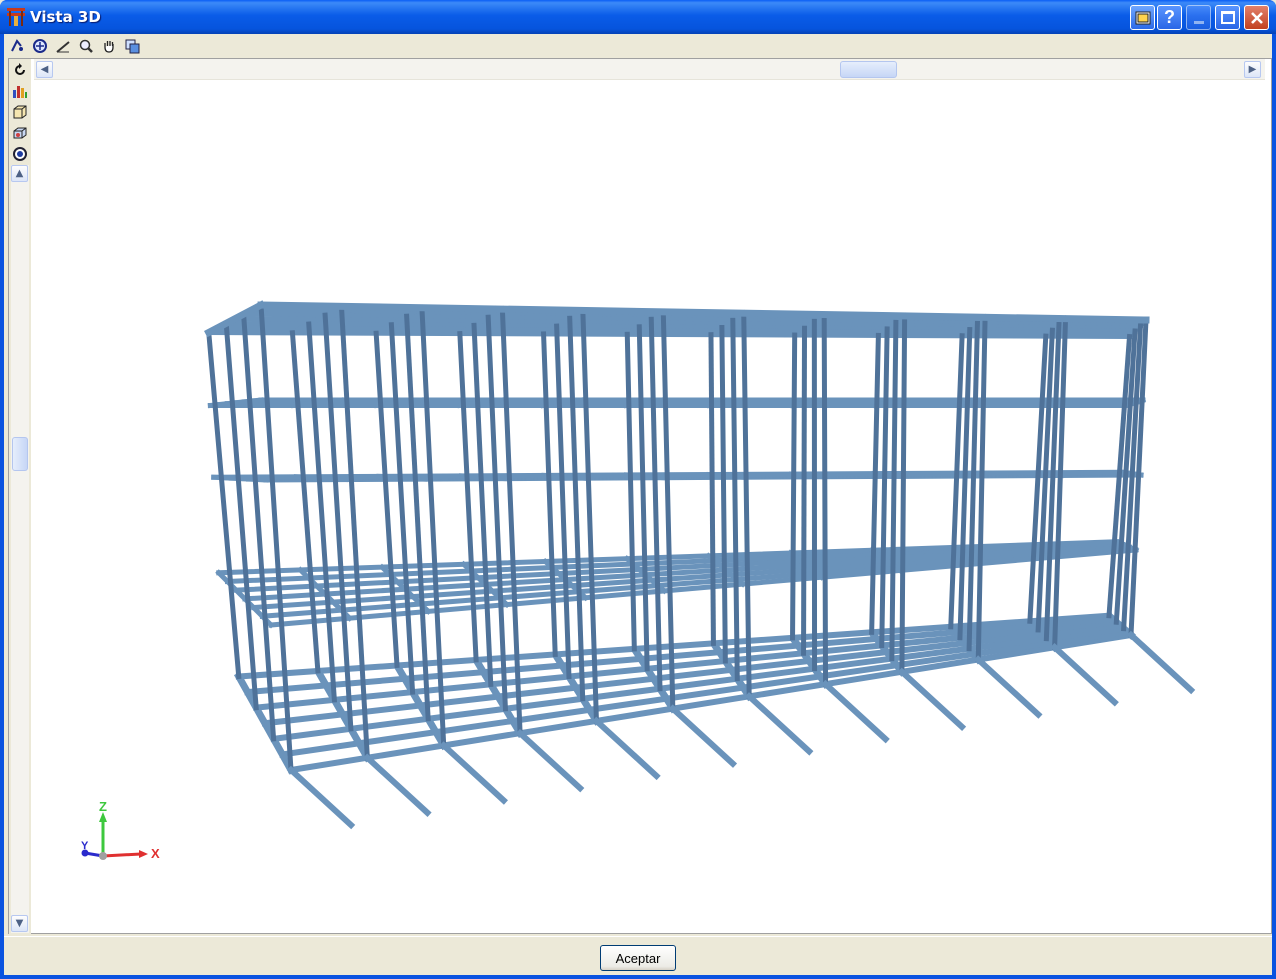 The height and width of the screenshot is (979, 1276). What do you see at coordinates (649, 69) in the screenshot?
I see `horizontal-scrollbar: ◀ ▶` at bounding box center [649, 69].